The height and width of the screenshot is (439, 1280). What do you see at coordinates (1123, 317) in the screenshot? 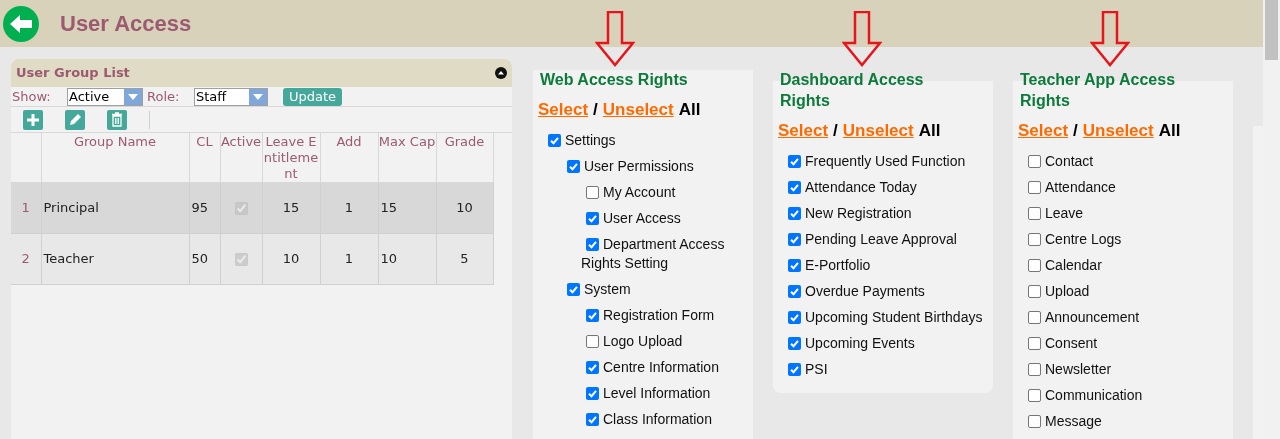
I see `checkbox-label: Announcement` at bounding box center [1123, 317].